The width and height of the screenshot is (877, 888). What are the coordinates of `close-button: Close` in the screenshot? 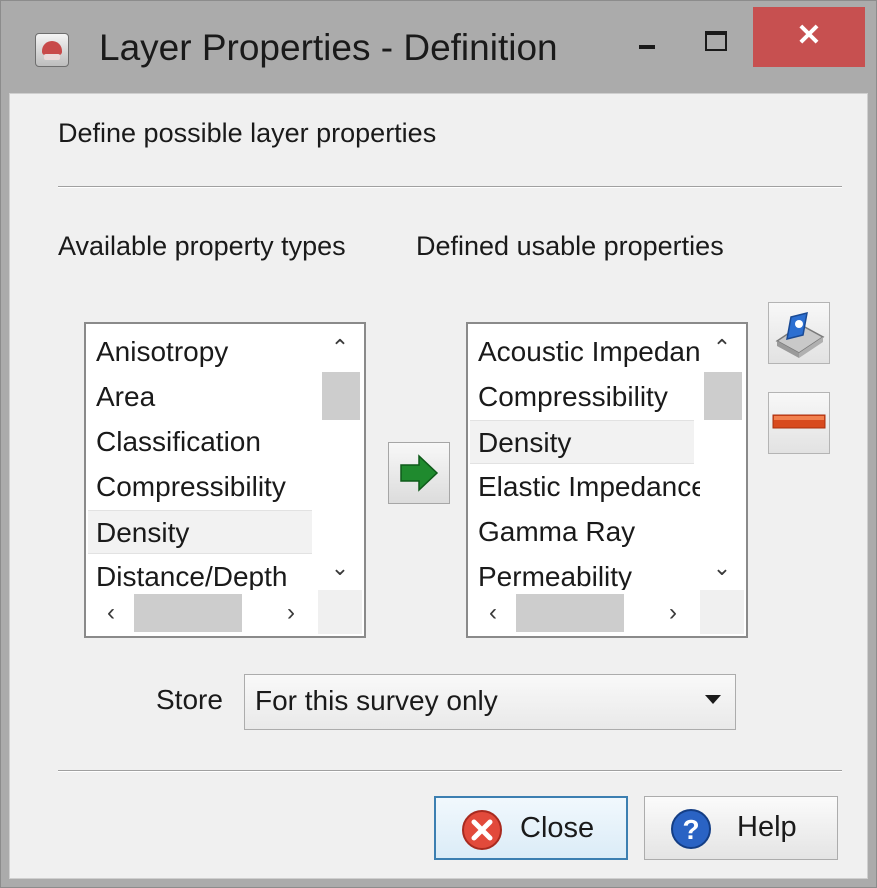 It's located at (531, 828).